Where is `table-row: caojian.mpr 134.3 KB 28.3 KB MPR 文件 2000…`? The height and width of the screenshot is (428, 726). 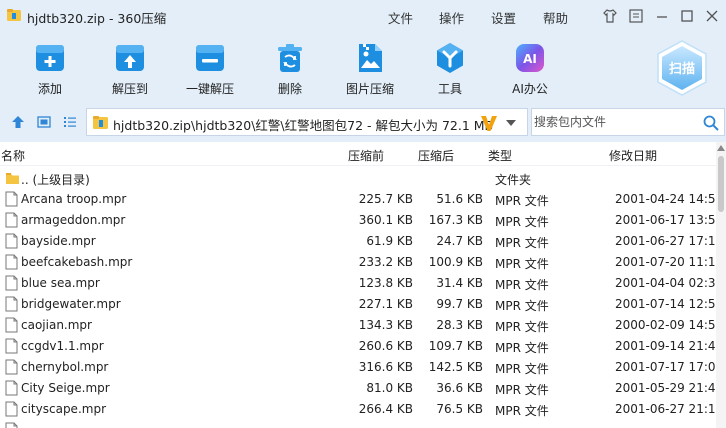 table-row: caojian.mpr 134.3 KB 28.3 KB MPR 文件 2000… is located at coordinates (358, 325).